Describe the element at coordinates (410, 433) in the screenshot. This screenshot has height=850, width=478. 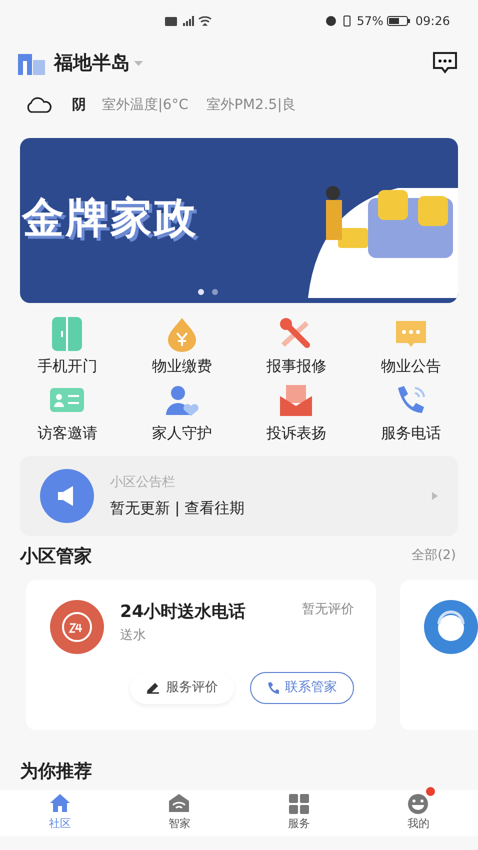
I see `service-shortcut: 服务电话` at that location.